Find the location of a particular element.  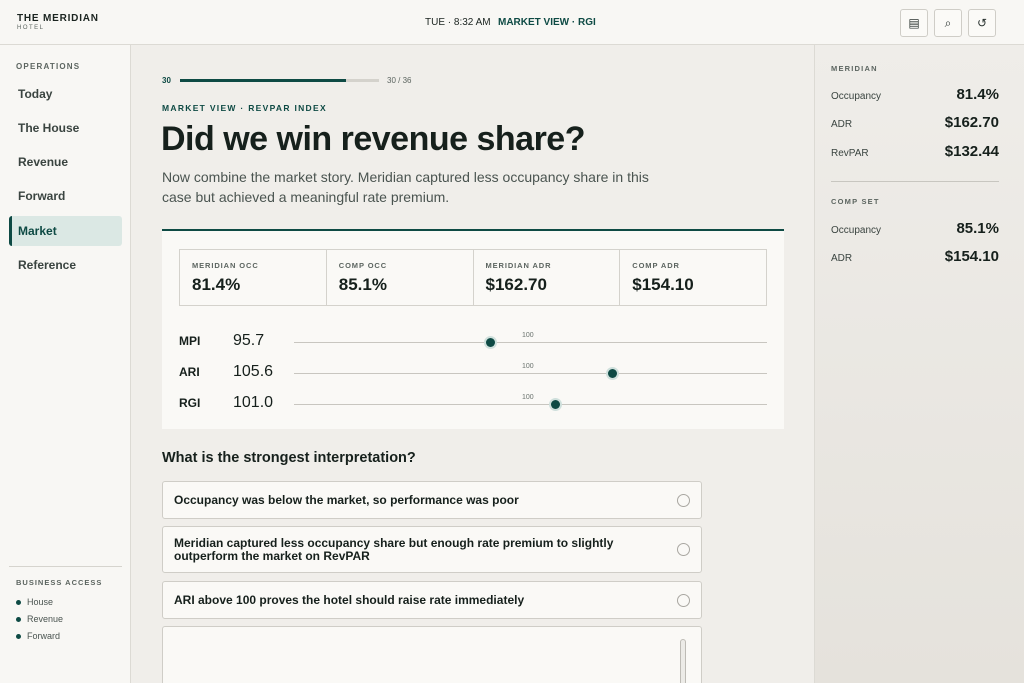

access-item-house: House is located at coordinates (34, 602).